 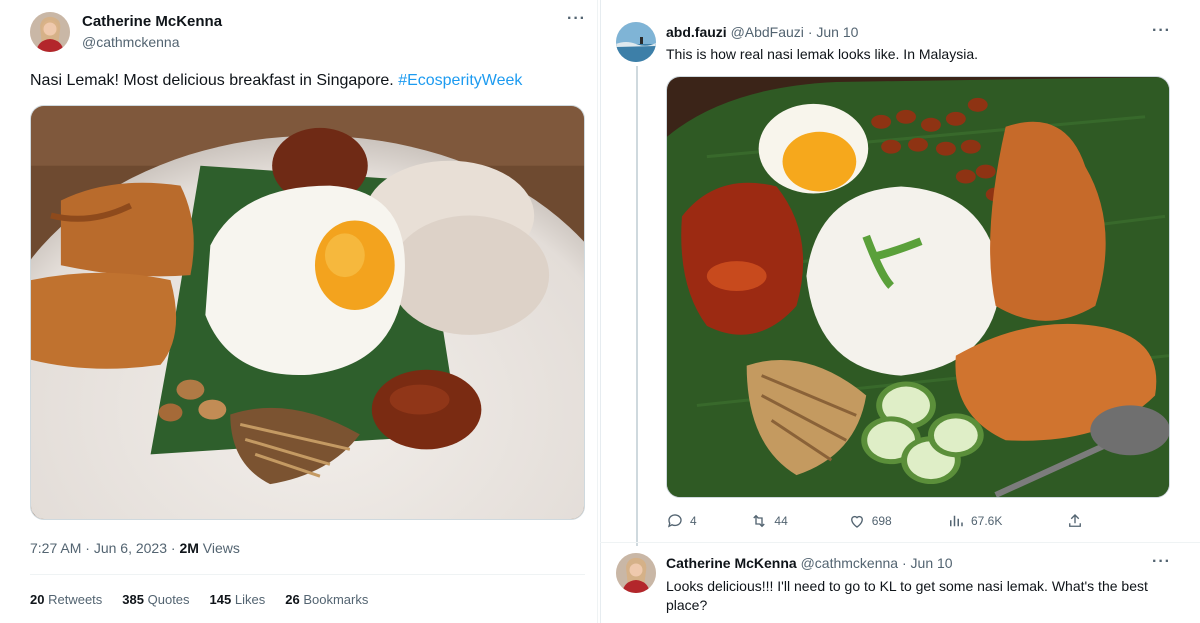 What do you see at coordinates (130, 42) in the screenshot?
I see `author-handle: @cathmckenna` at bounding box center [130, 42].